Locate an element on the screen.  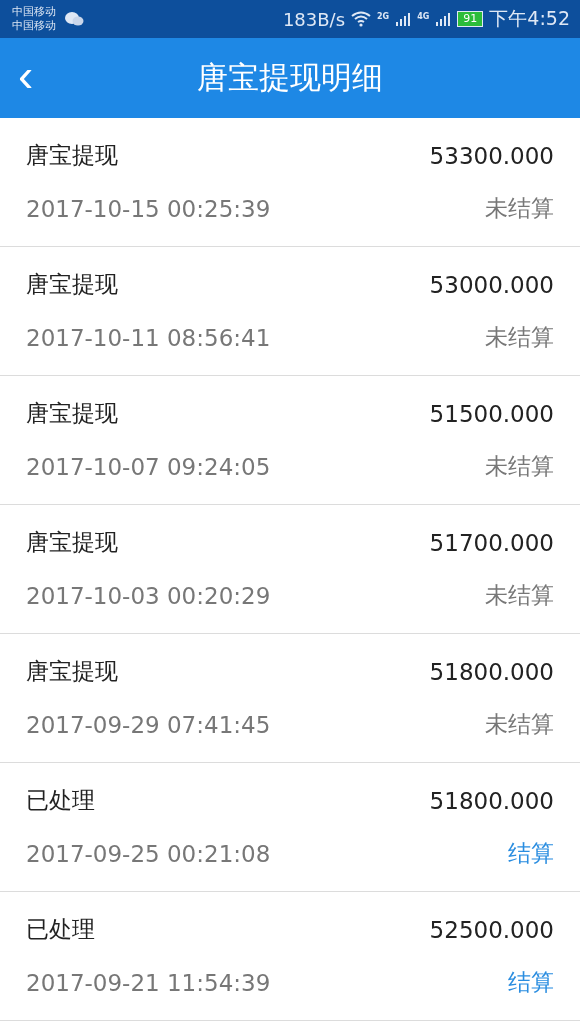
battery-level: 91 is located at coordinates (470, 19).